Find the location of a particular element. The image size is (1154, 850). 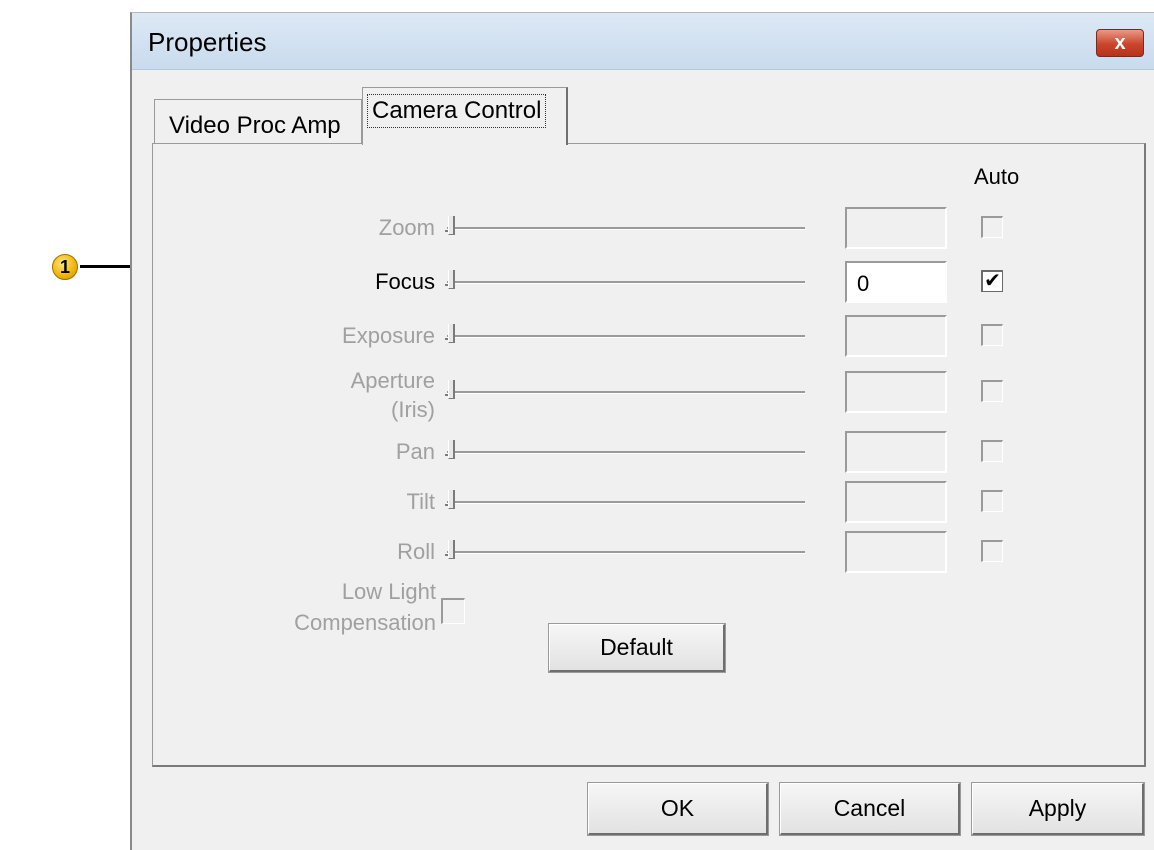

control-row-pan: Pan is located at coordinates (648, 452).